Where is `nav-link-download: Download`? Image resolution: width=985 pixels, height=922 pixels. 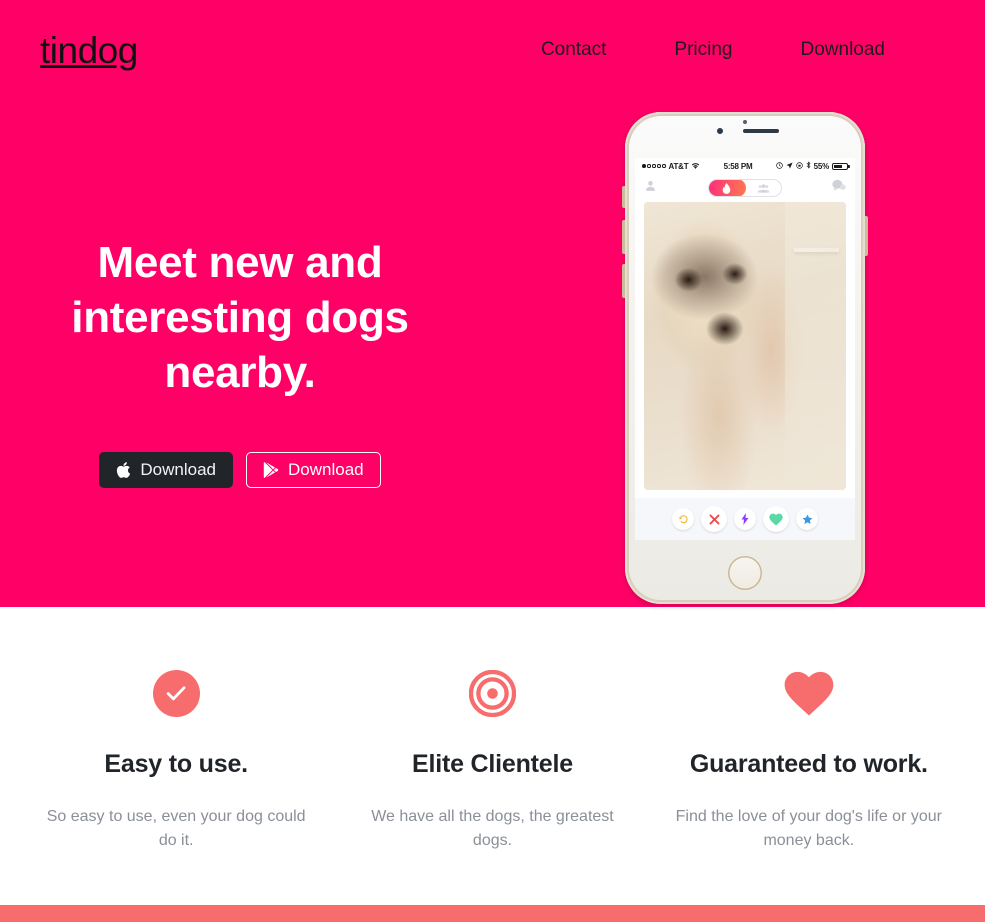 nav-link-download: Download is located at coordinates (843, 50).